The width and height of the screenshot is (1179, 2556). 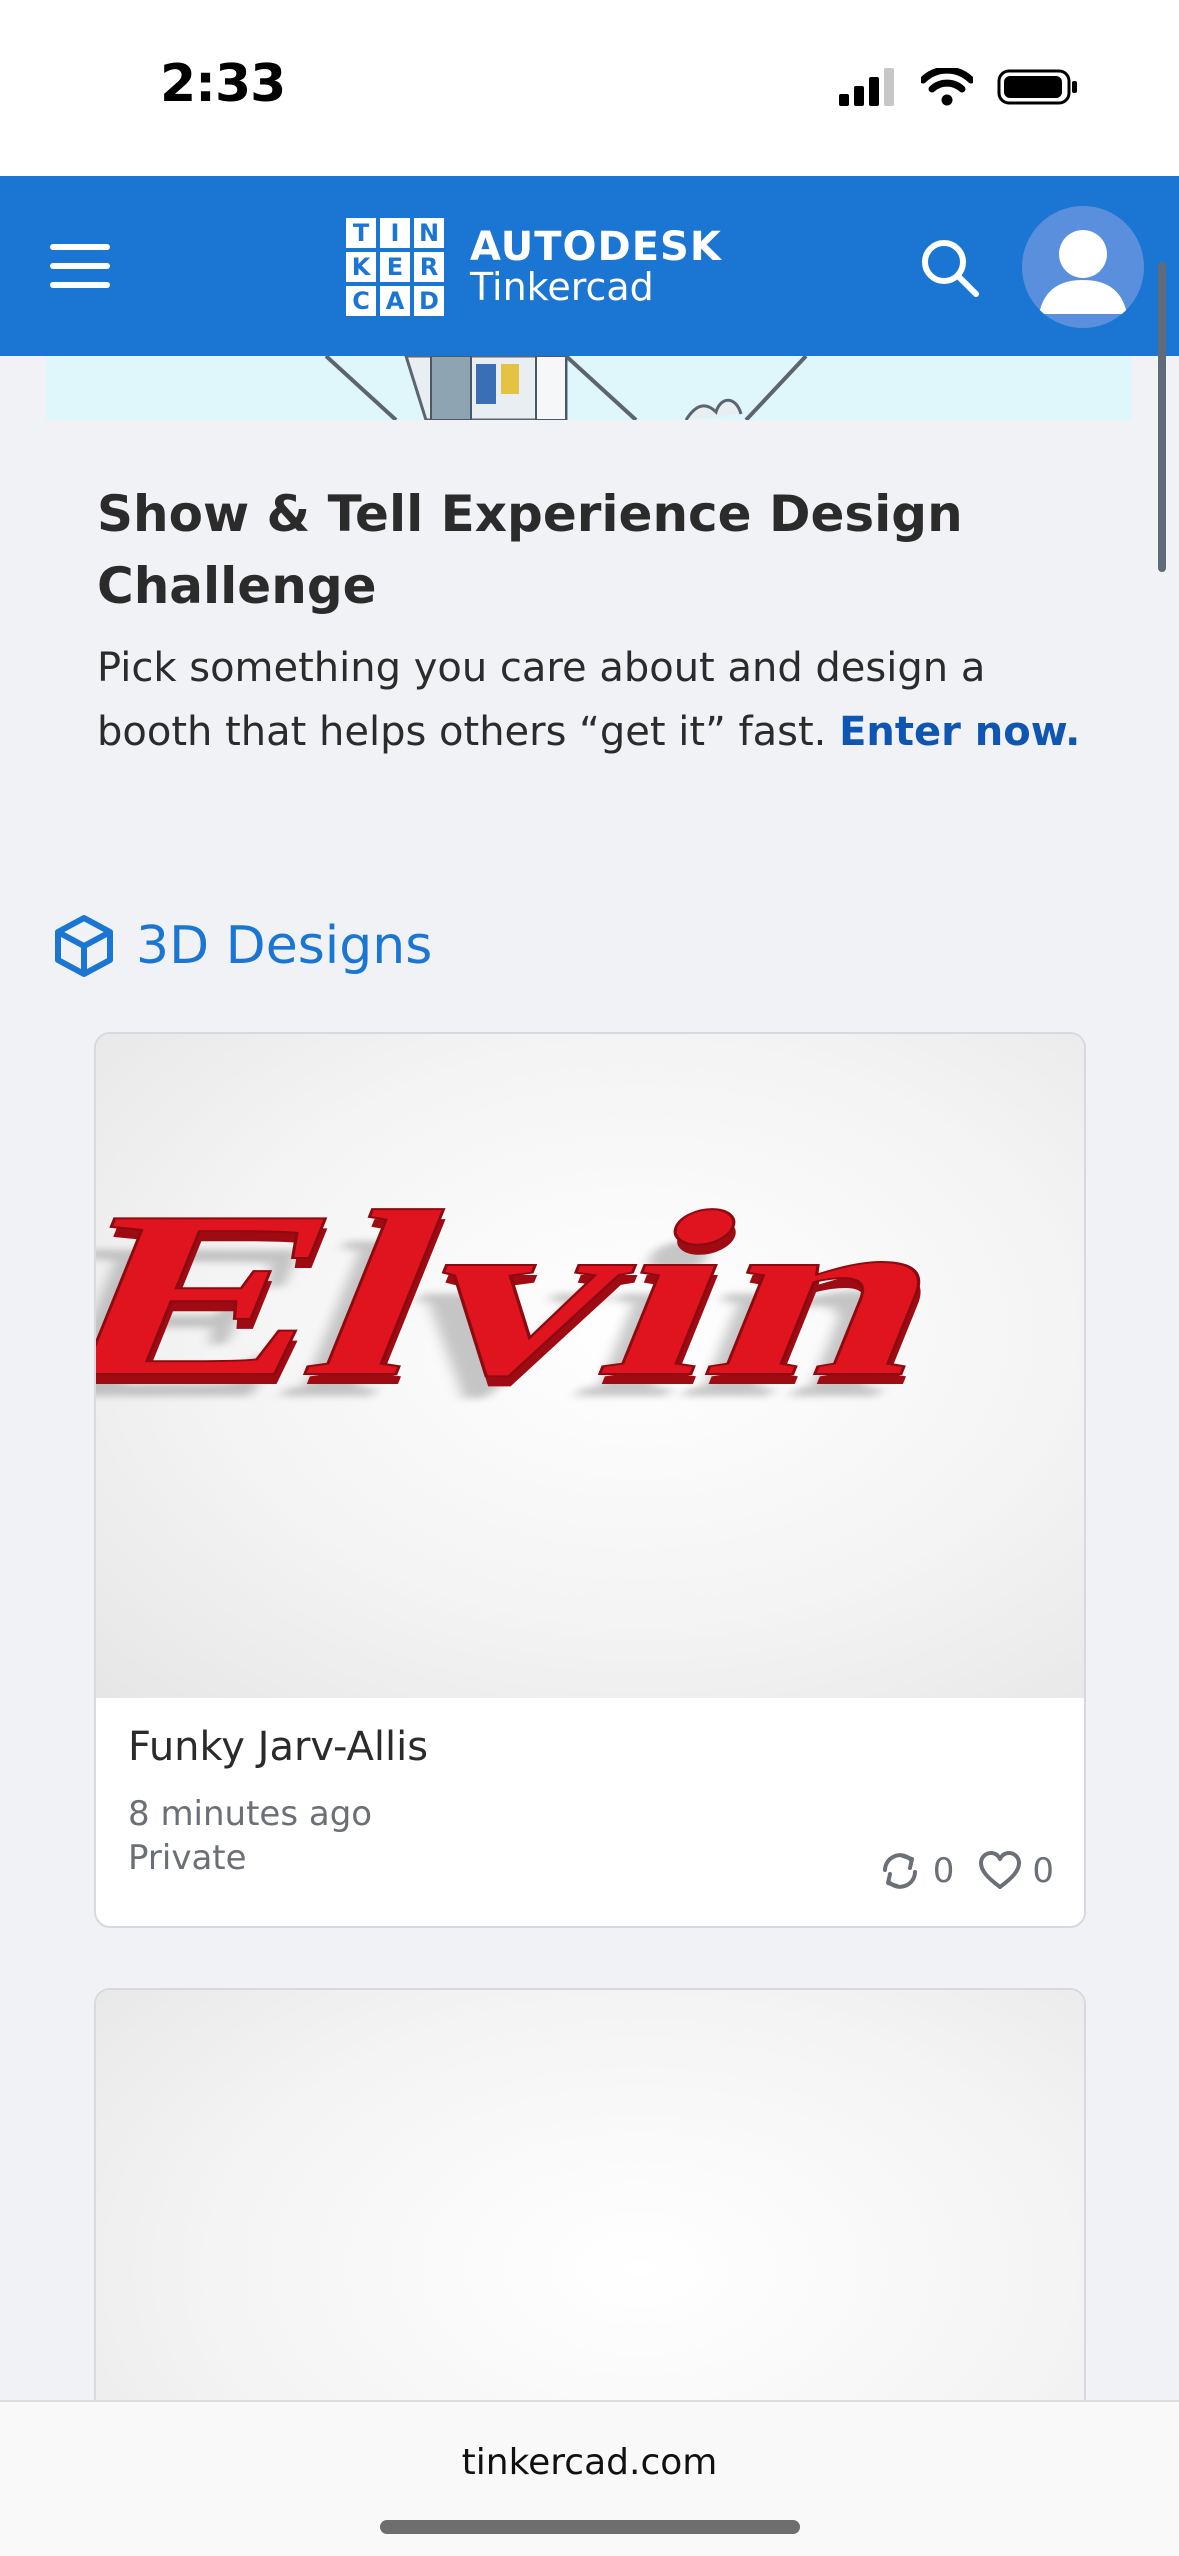 What do you see at coordinates (965, 1871) in the screenshot?
I see `design-stats: 0 0` at bounding box center [965, 1871].